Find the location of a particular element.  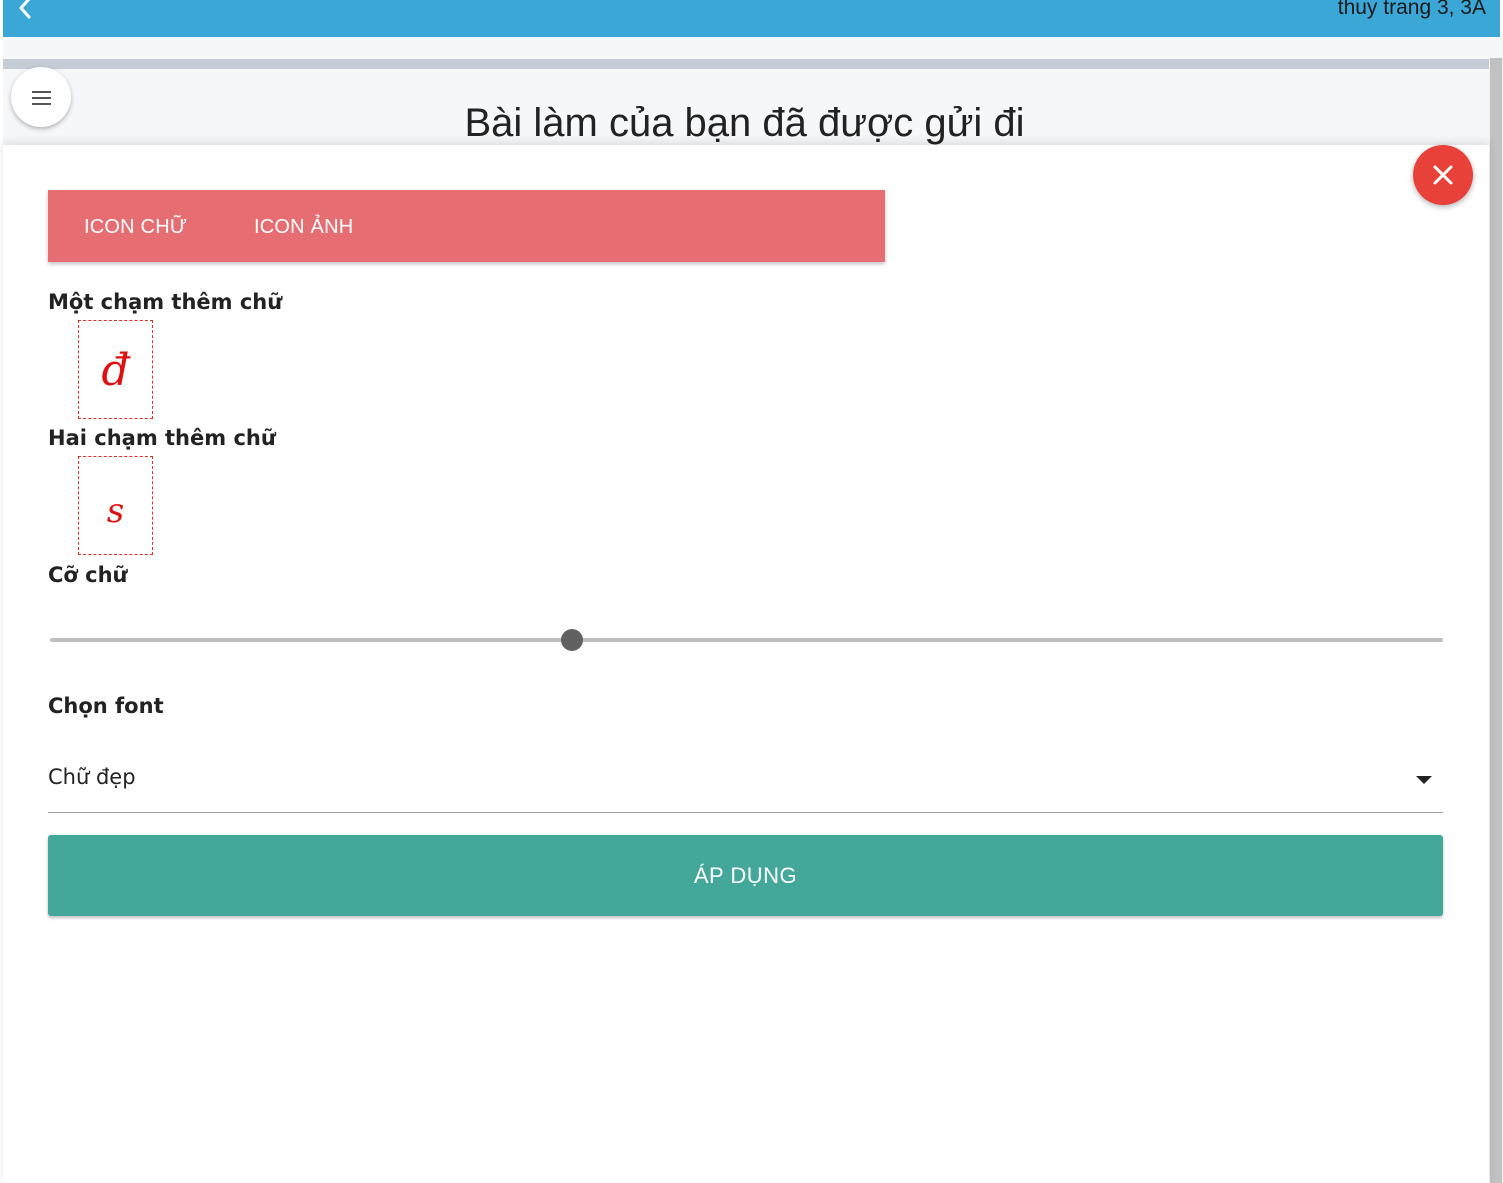

font-select: Chữ đẹp is located at coordinates (745, 782).